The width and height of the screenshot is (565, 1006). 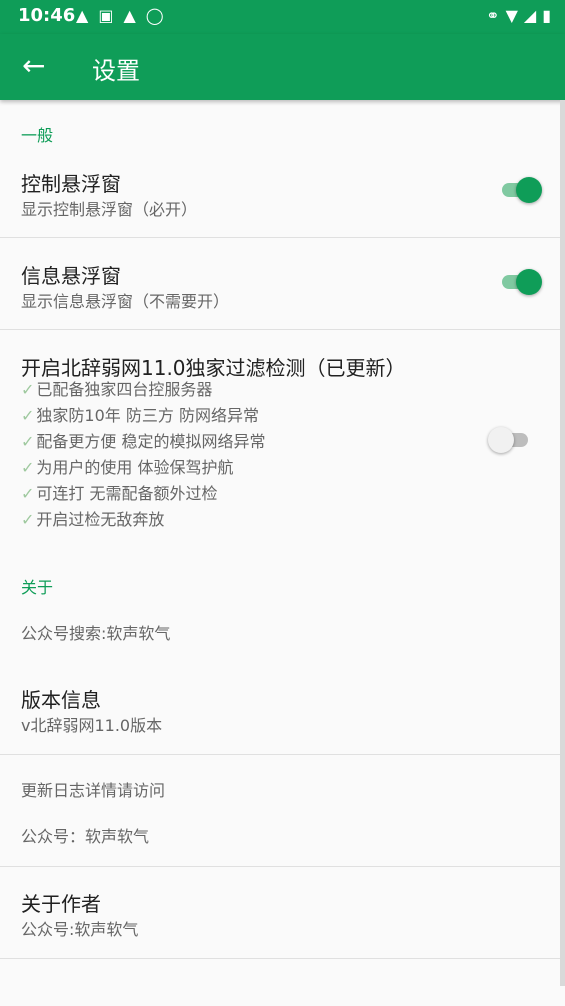 I want to click on signal-icon: ◢, so click(x=530, y=15).